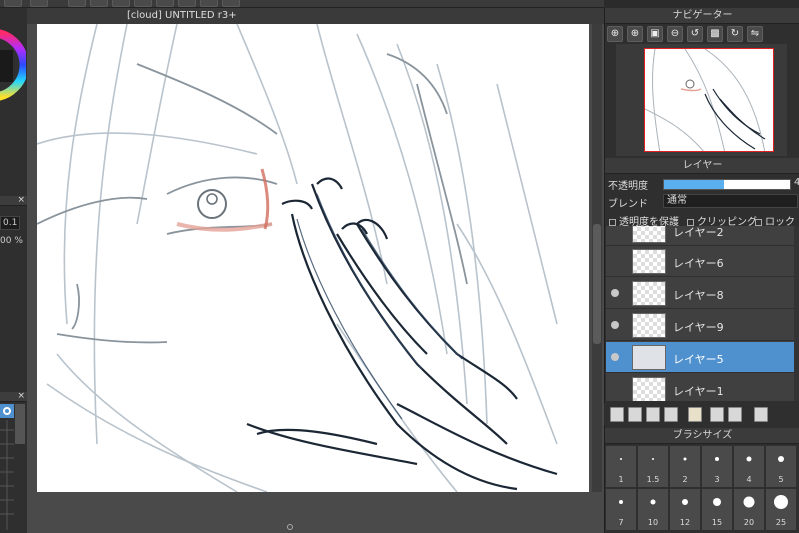 The height and width of the screenshot is (533, 799). What do you see at coordinates (781, 479) in the screenshot?
I see `brush-size-label: 5` at bounding box center [781, 479].